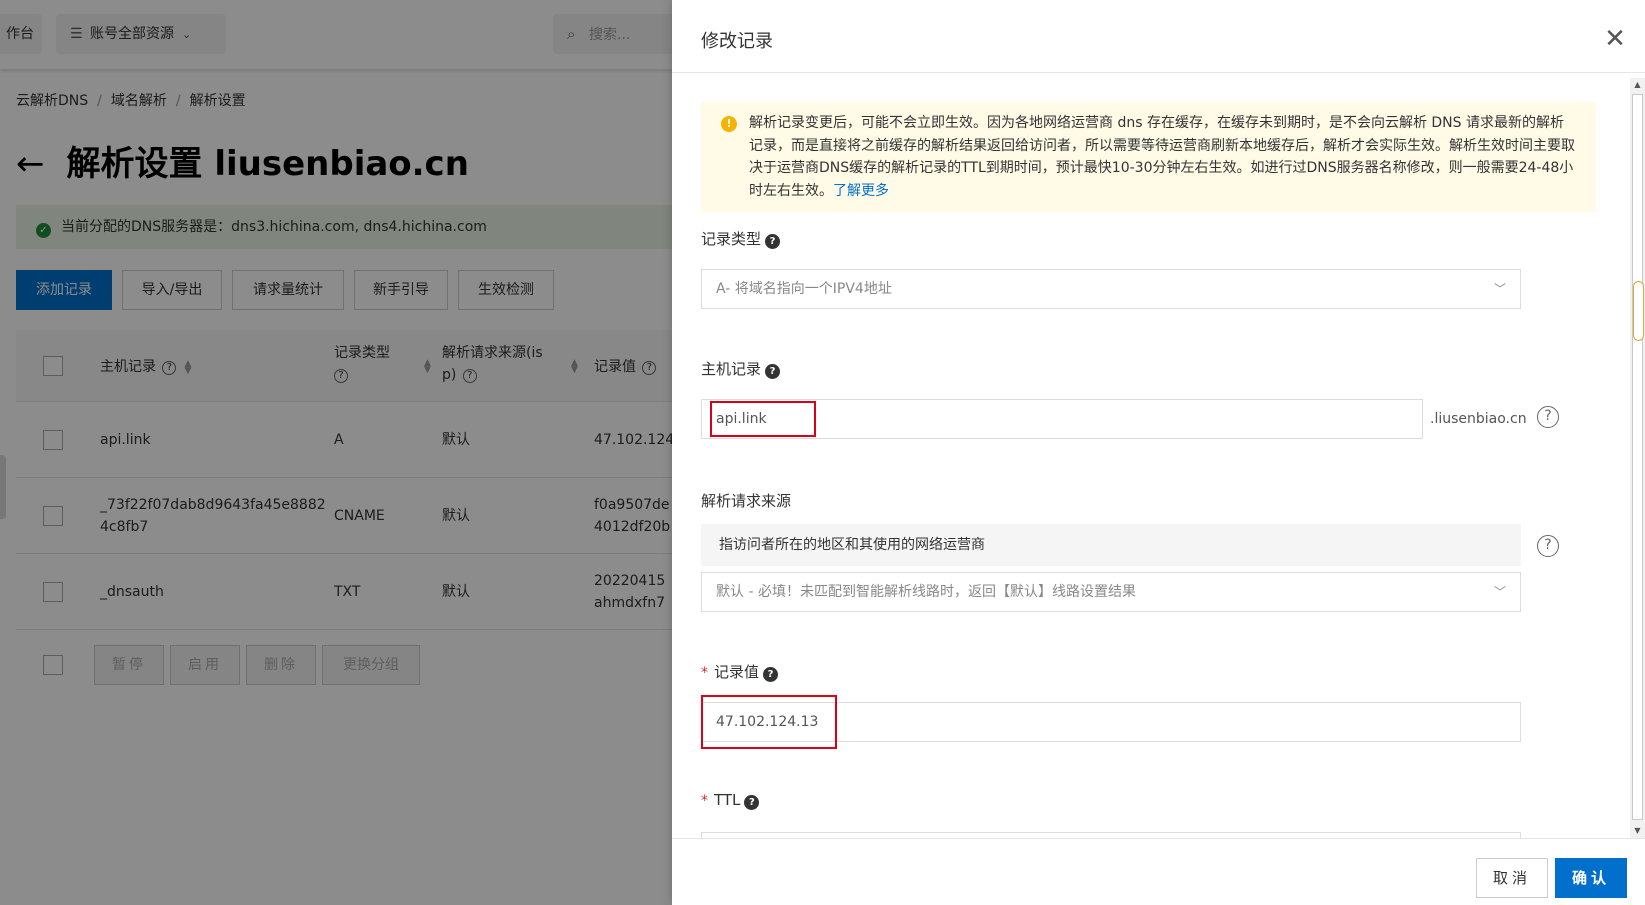 The height and width of the screenshot is (905, 1645). I want to click on record-value-label: * 记录值?, so click(740, 671).